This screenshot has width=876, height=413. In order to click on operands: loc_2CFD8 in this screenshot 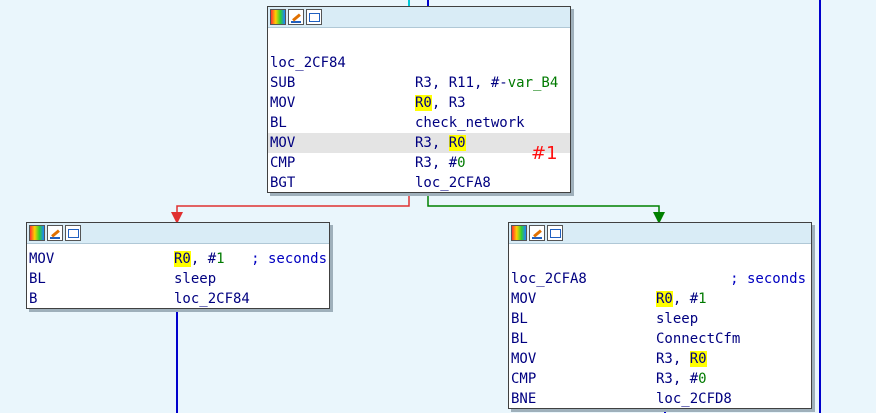, I will do `click(694, 399)`.